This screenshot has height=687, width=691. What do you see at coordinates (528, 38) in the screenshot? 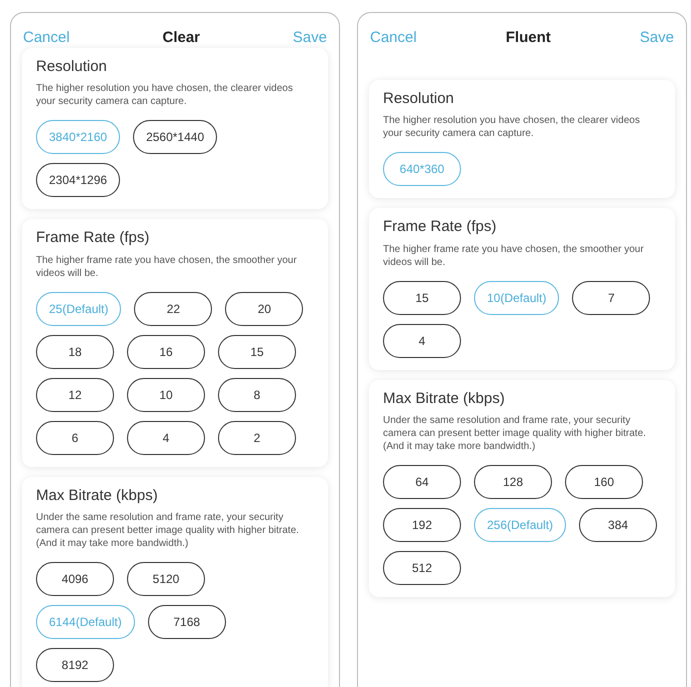
I see `screen-title: Fluent` at bounding box center [528, 38].